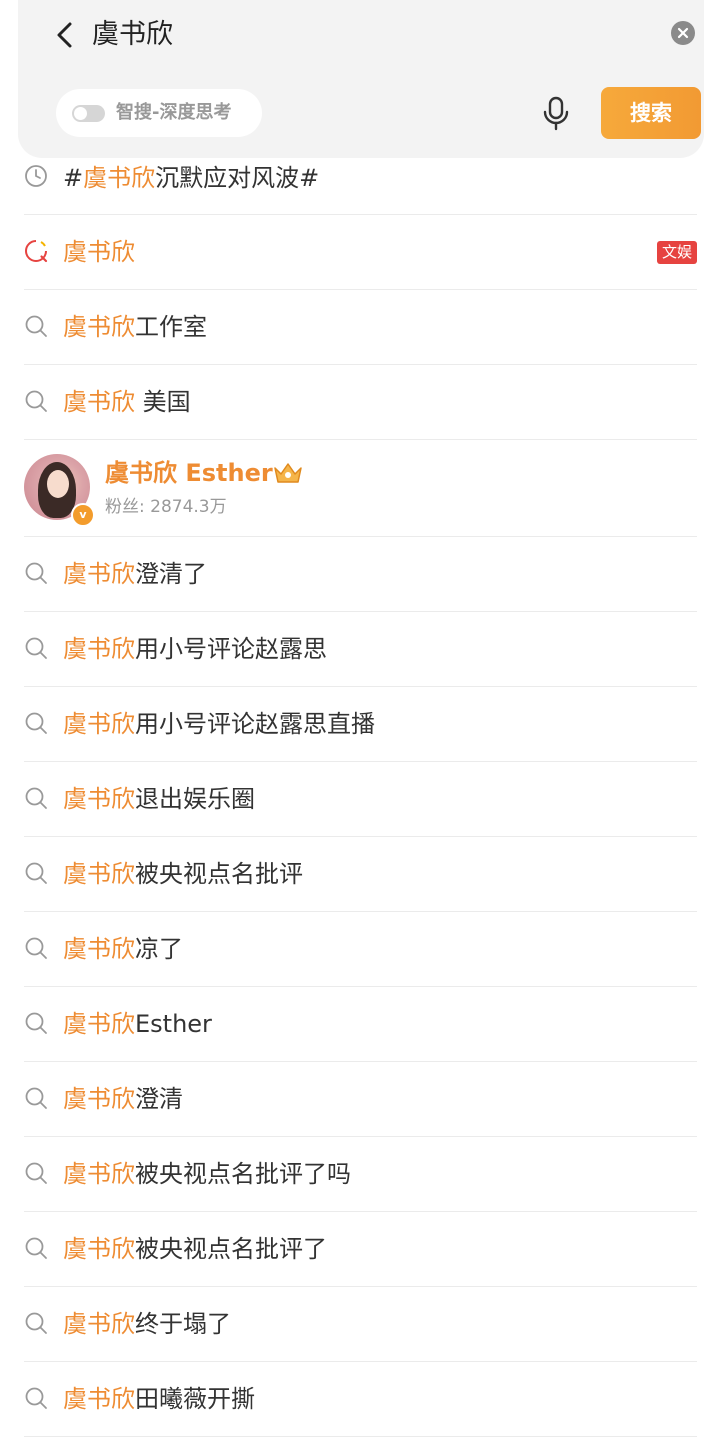 Image resolution: width=720 pixels, height=1443 pixels. I want to click on suggestion-suffix: 被央视点名批评, so click(219, 874).